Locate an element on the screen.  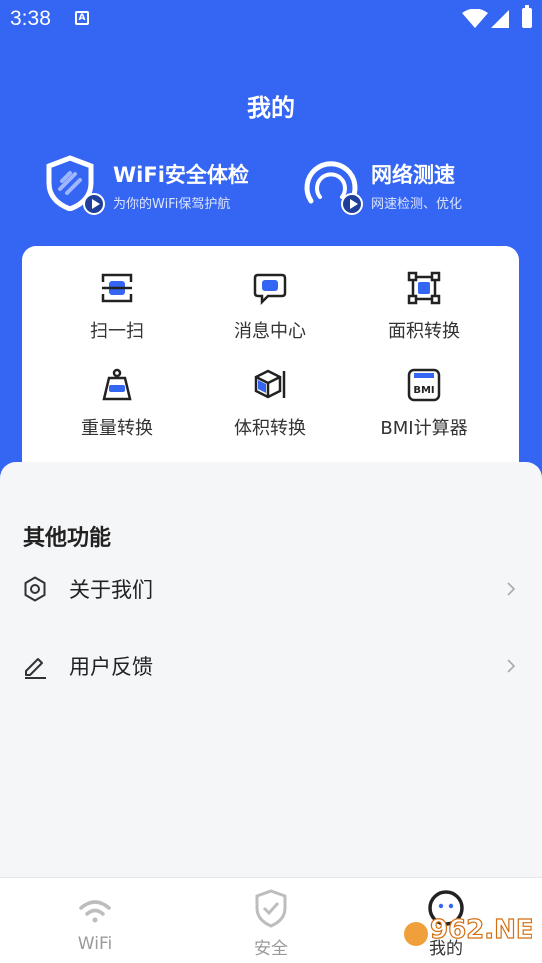
tool-label: 消息中心 is located at coordinates (270, 331).